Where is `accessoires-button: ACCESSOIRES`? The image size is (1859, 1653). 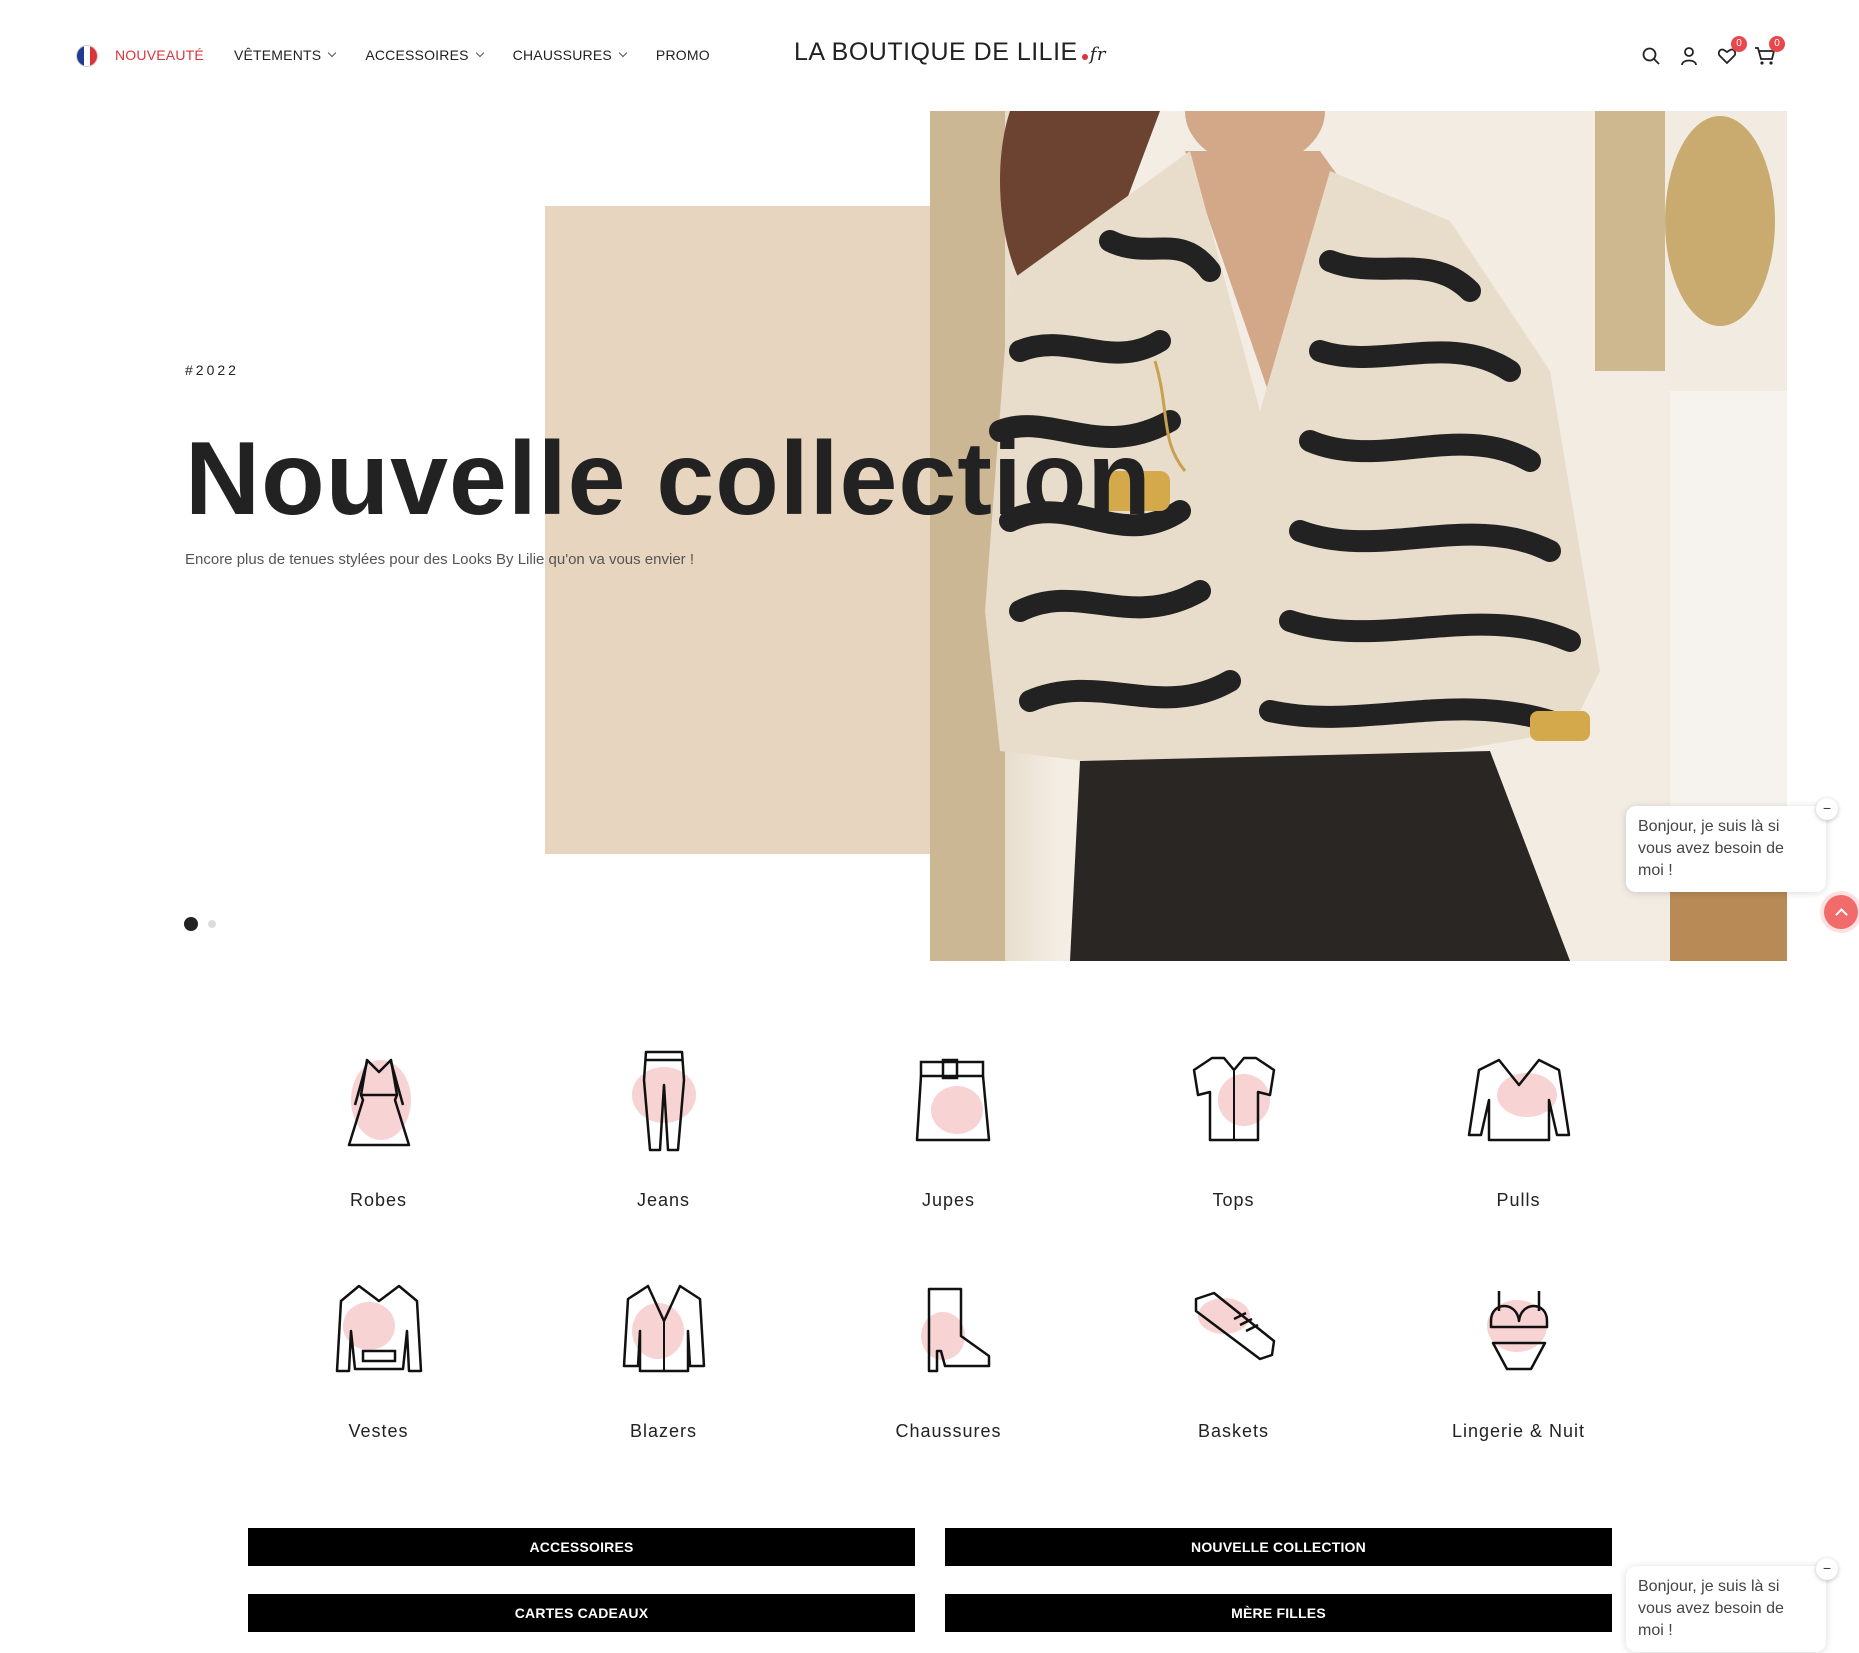 accessoires-button: ACCESSOIRES is located at coordinates (581, 1547).